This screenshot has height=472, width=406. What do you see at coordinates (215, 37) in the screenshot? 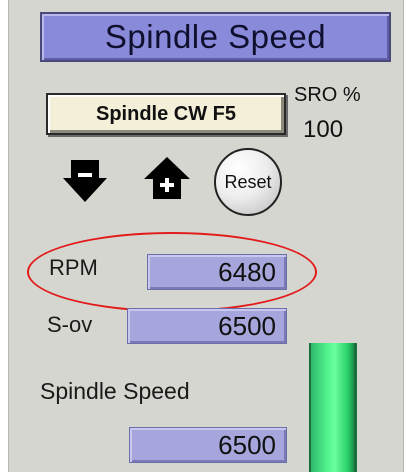
I see `panel-title: Spindle Speed` at bounding box center [215, 37].